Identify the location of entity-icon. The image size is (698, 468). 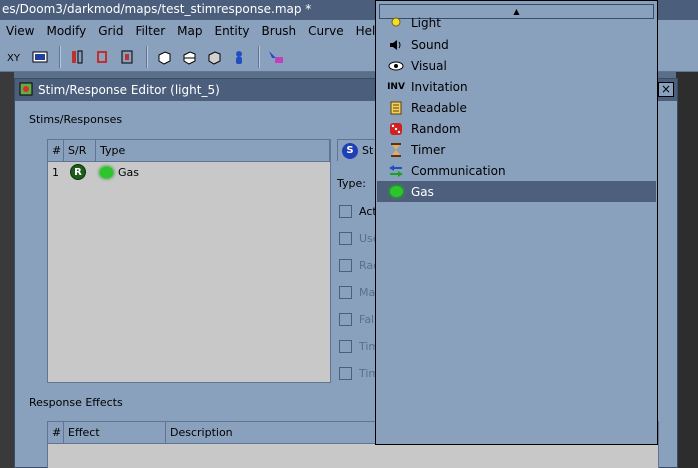
(239, 57).